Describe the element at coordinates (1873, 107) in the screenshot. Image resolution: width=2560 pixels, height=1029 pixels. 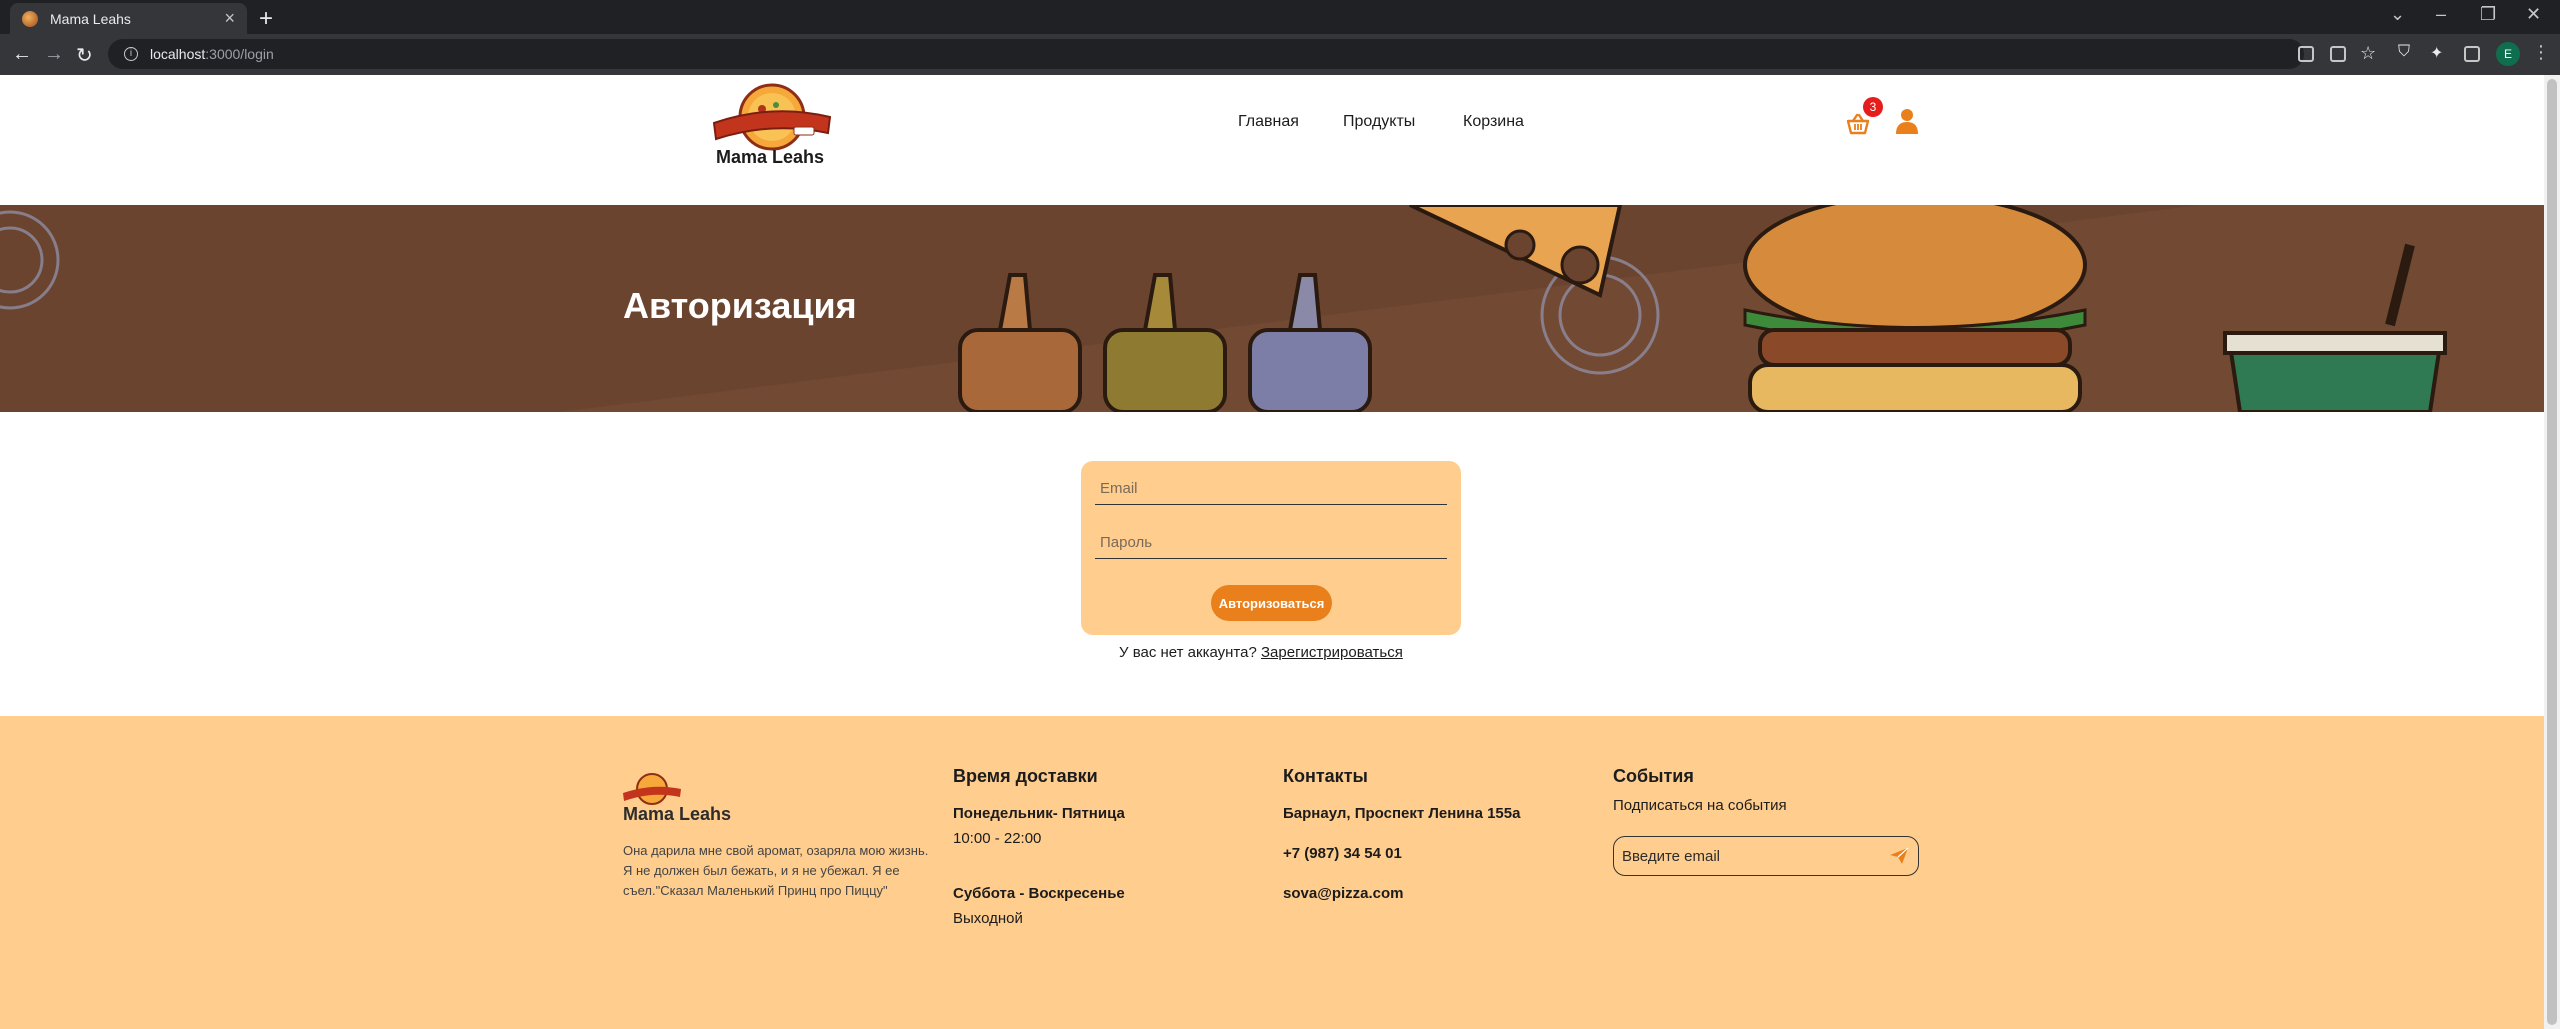
I see `cart-count-badge: 3` at that location.